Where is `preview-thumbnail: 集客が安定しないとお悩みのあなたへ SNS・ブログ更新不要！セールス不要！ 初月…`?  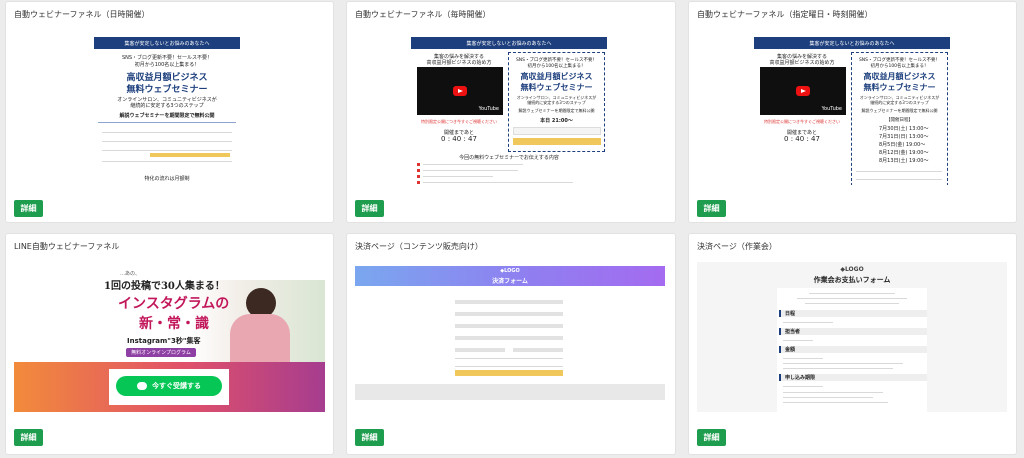 preview-thumbnail: 集客が安定しないとお悩みのあなたへ SNS・ブログ更新不要！セールス不要！ 初月… is located at coordinates (167, 111).